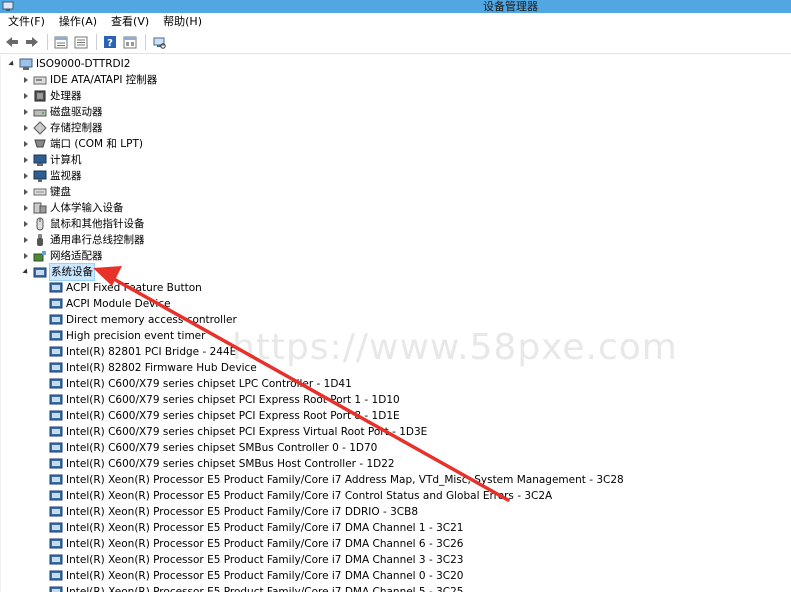 The width and height of the screenshot is (791, 592). I want to click on tree-category-network-adapter: 网络适配器, so click(62, 256).